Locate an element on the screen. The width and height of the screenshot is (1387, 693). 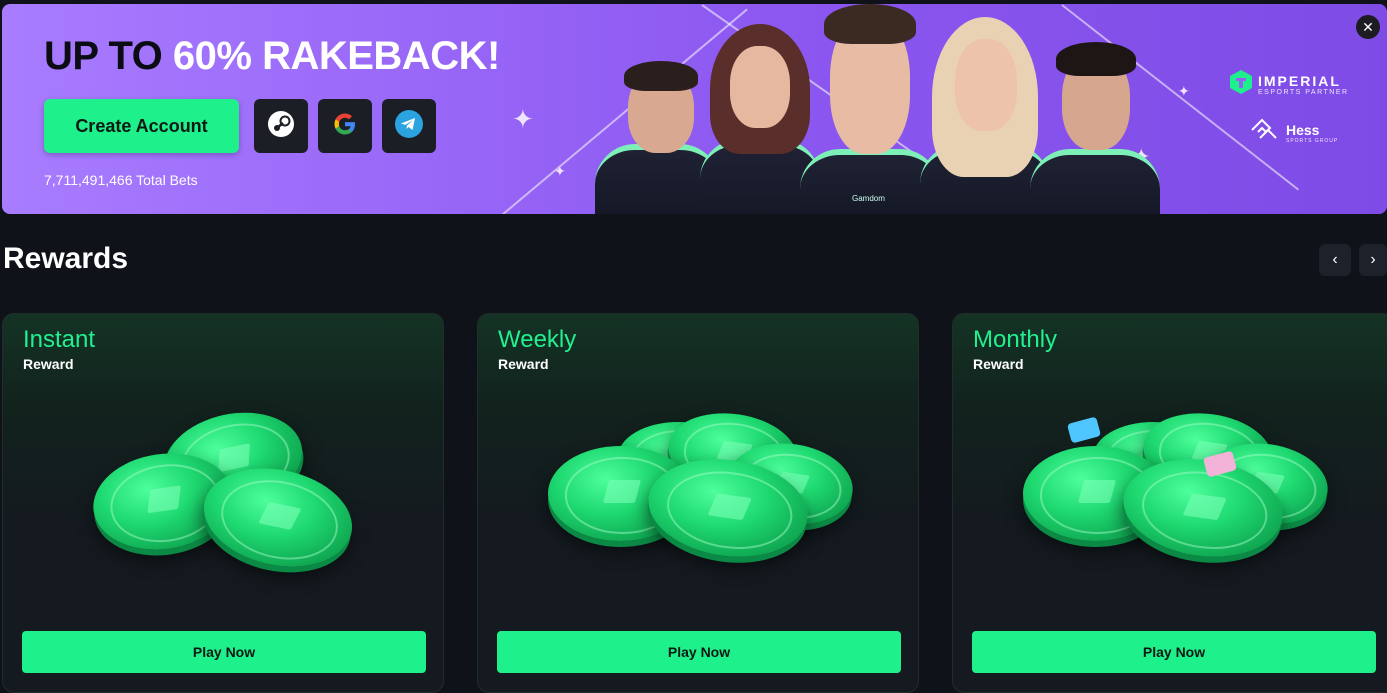
rewards-title: Rewards is located at coordinates (66, 258).